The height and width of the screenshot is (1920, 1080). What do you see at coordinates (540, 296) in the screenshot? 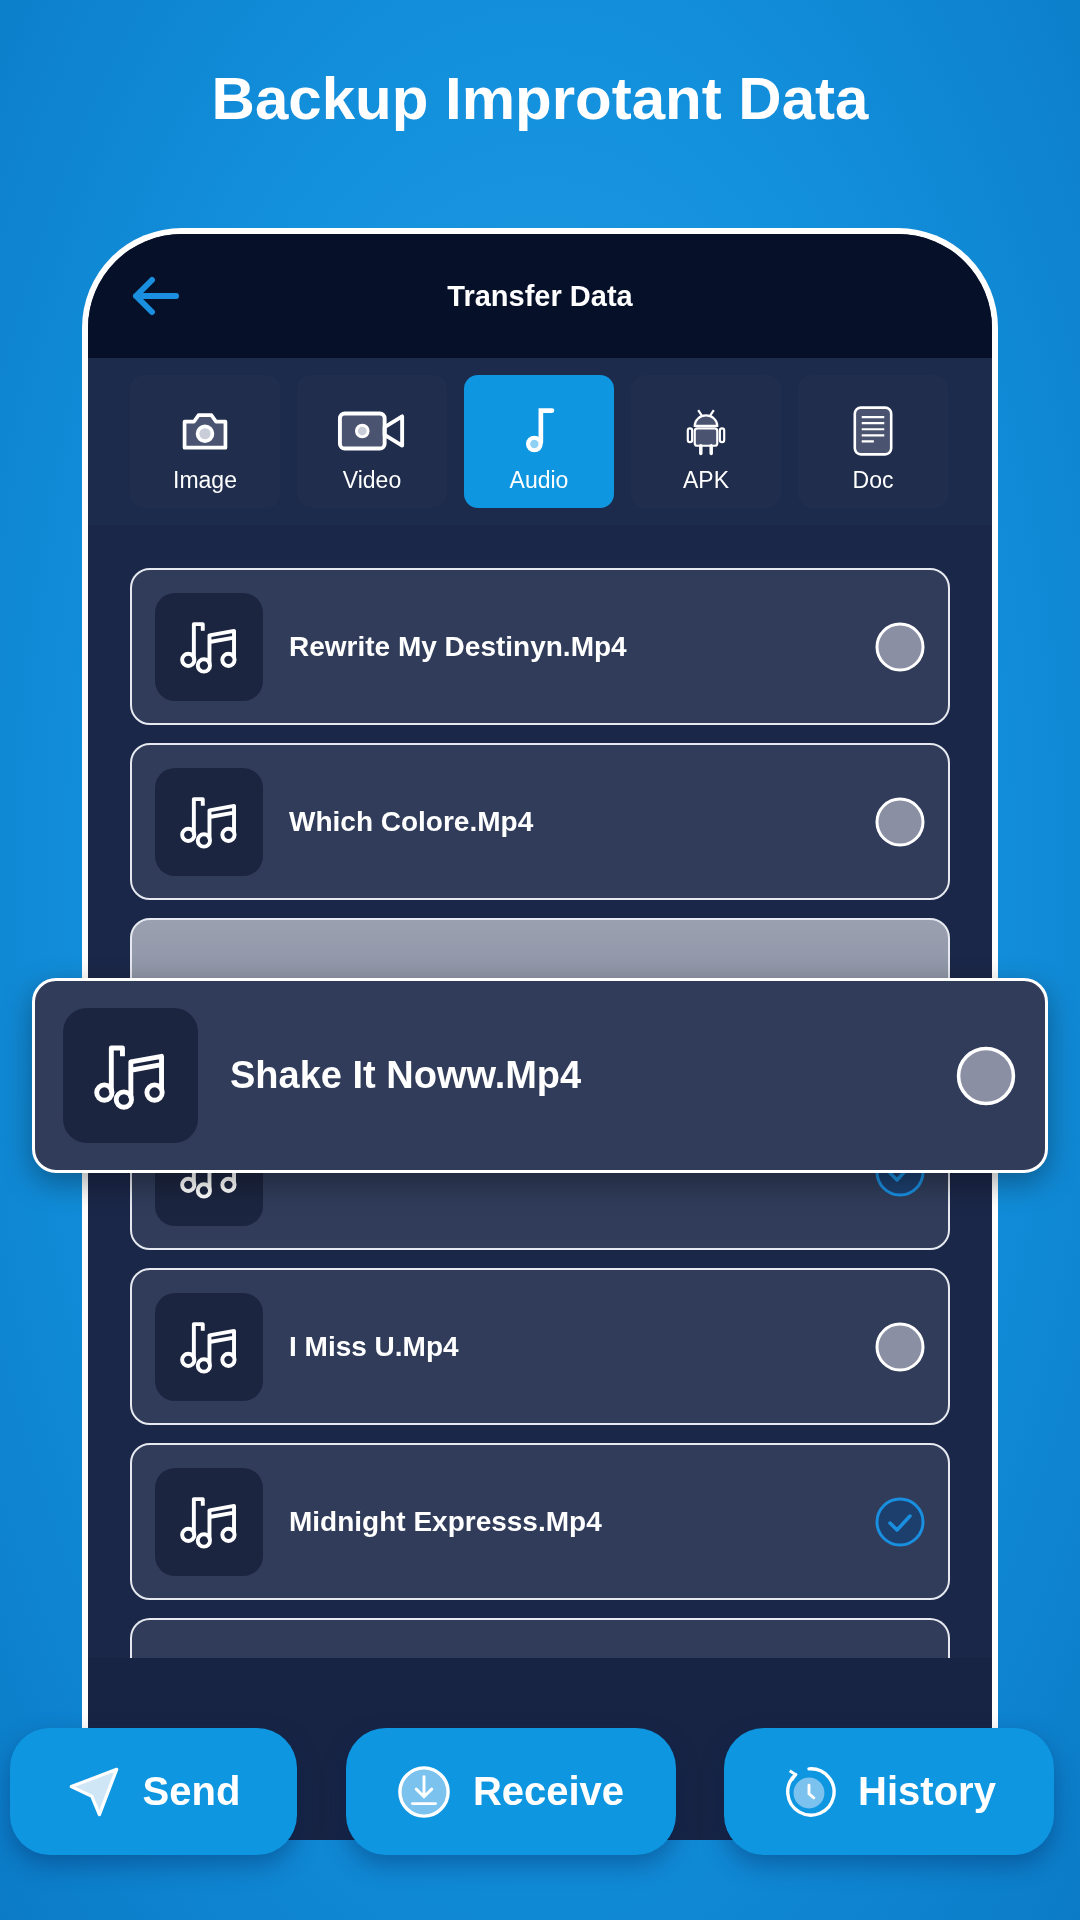
I see `screen-title: Transfer Data` at bounding box center [540, 296].